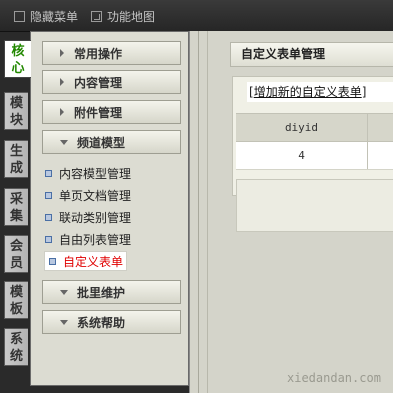 Image resolution: width=393 pixels, height=393 pixels. I want to click on table-header: diyid, so click(314, 127).